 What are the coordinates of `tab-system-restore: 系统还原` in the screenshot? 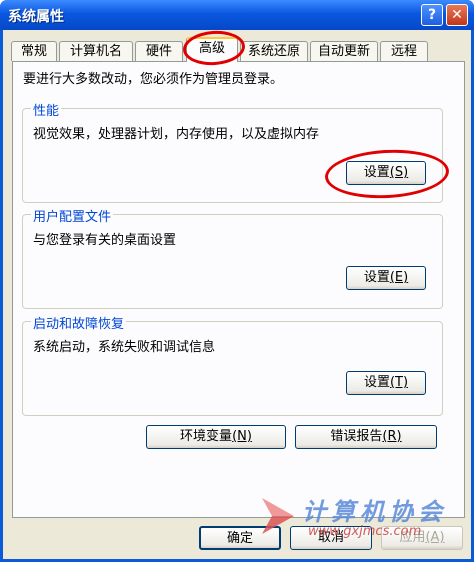 It's located at (274, 51).